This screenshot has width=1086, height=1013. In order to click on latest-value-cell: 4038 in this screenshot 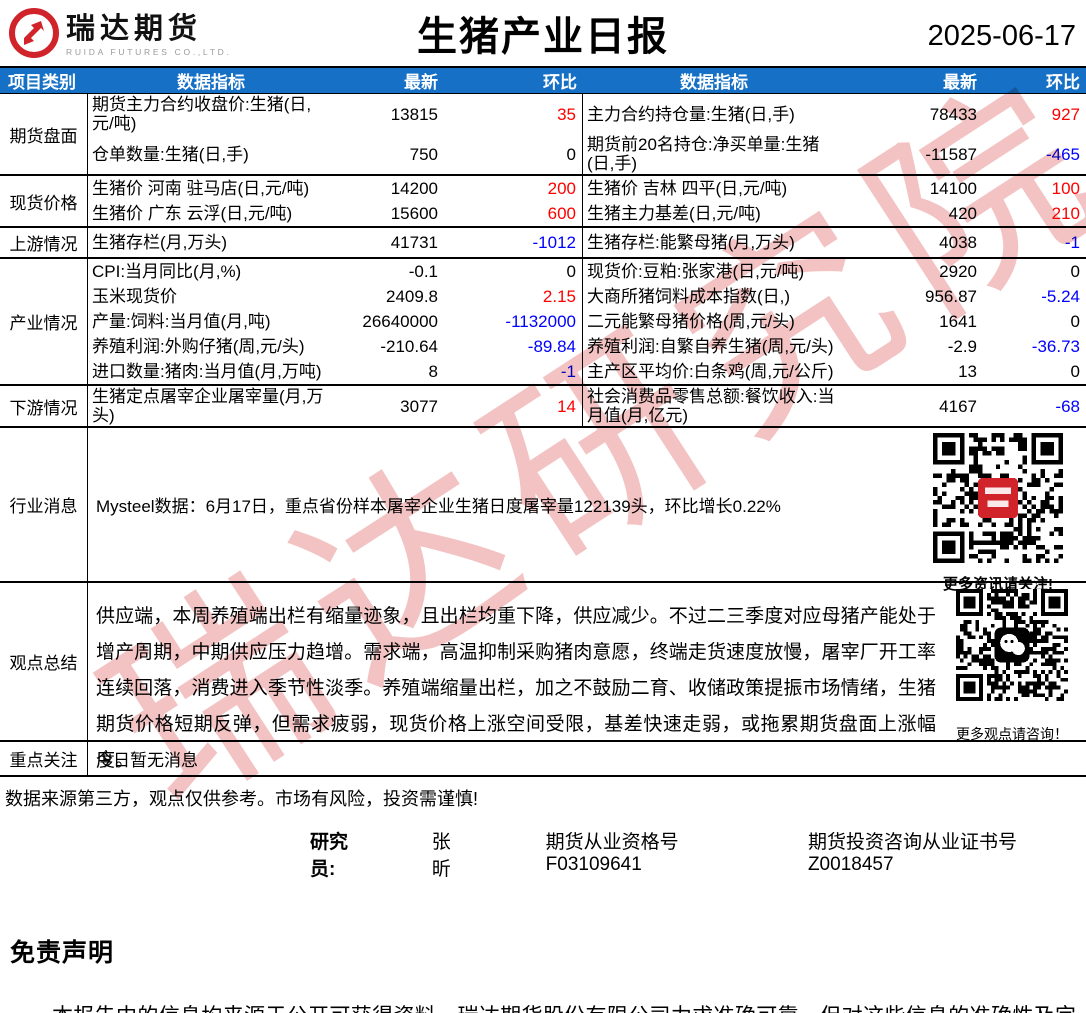, I will do `click(958, 242)`.